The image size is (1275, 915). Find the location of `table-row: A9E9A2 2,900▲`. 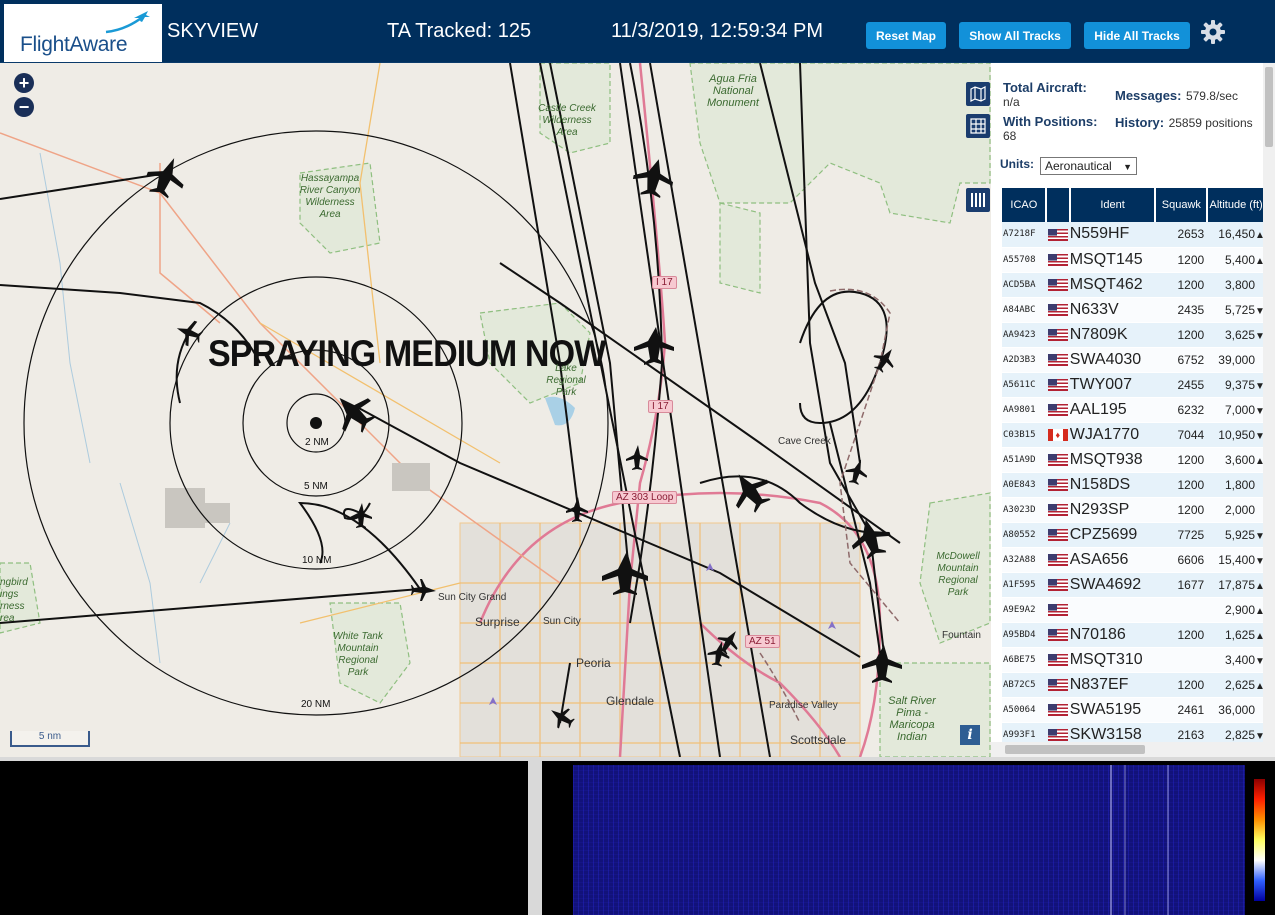

table-row: A9E9A2 2,900▲ is located at coordinates (1133, 610).